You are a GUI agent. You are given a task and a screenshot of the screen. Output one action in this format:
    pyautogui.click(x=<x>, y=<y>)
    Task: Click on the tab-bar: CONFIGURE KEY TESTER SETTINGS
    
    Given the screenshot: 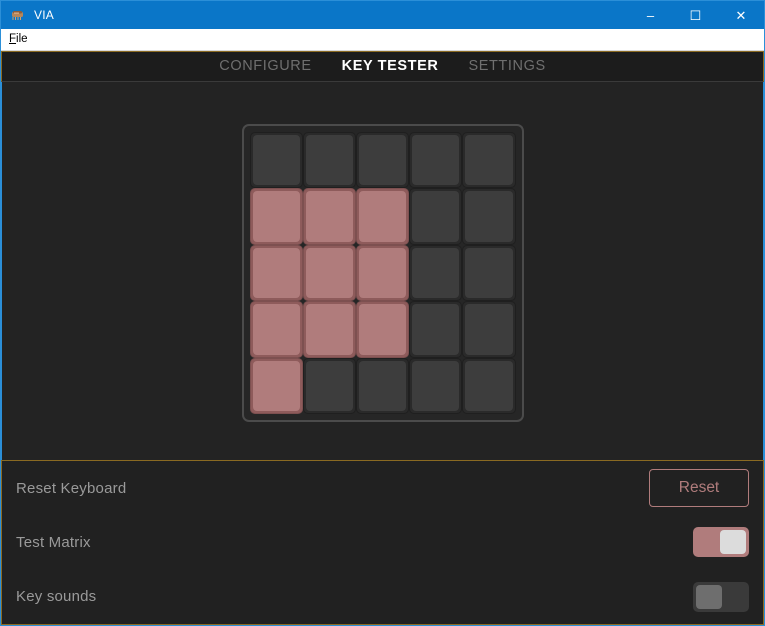 What is the action you would take?
    pyautogui.click(x=382, y=66)
    